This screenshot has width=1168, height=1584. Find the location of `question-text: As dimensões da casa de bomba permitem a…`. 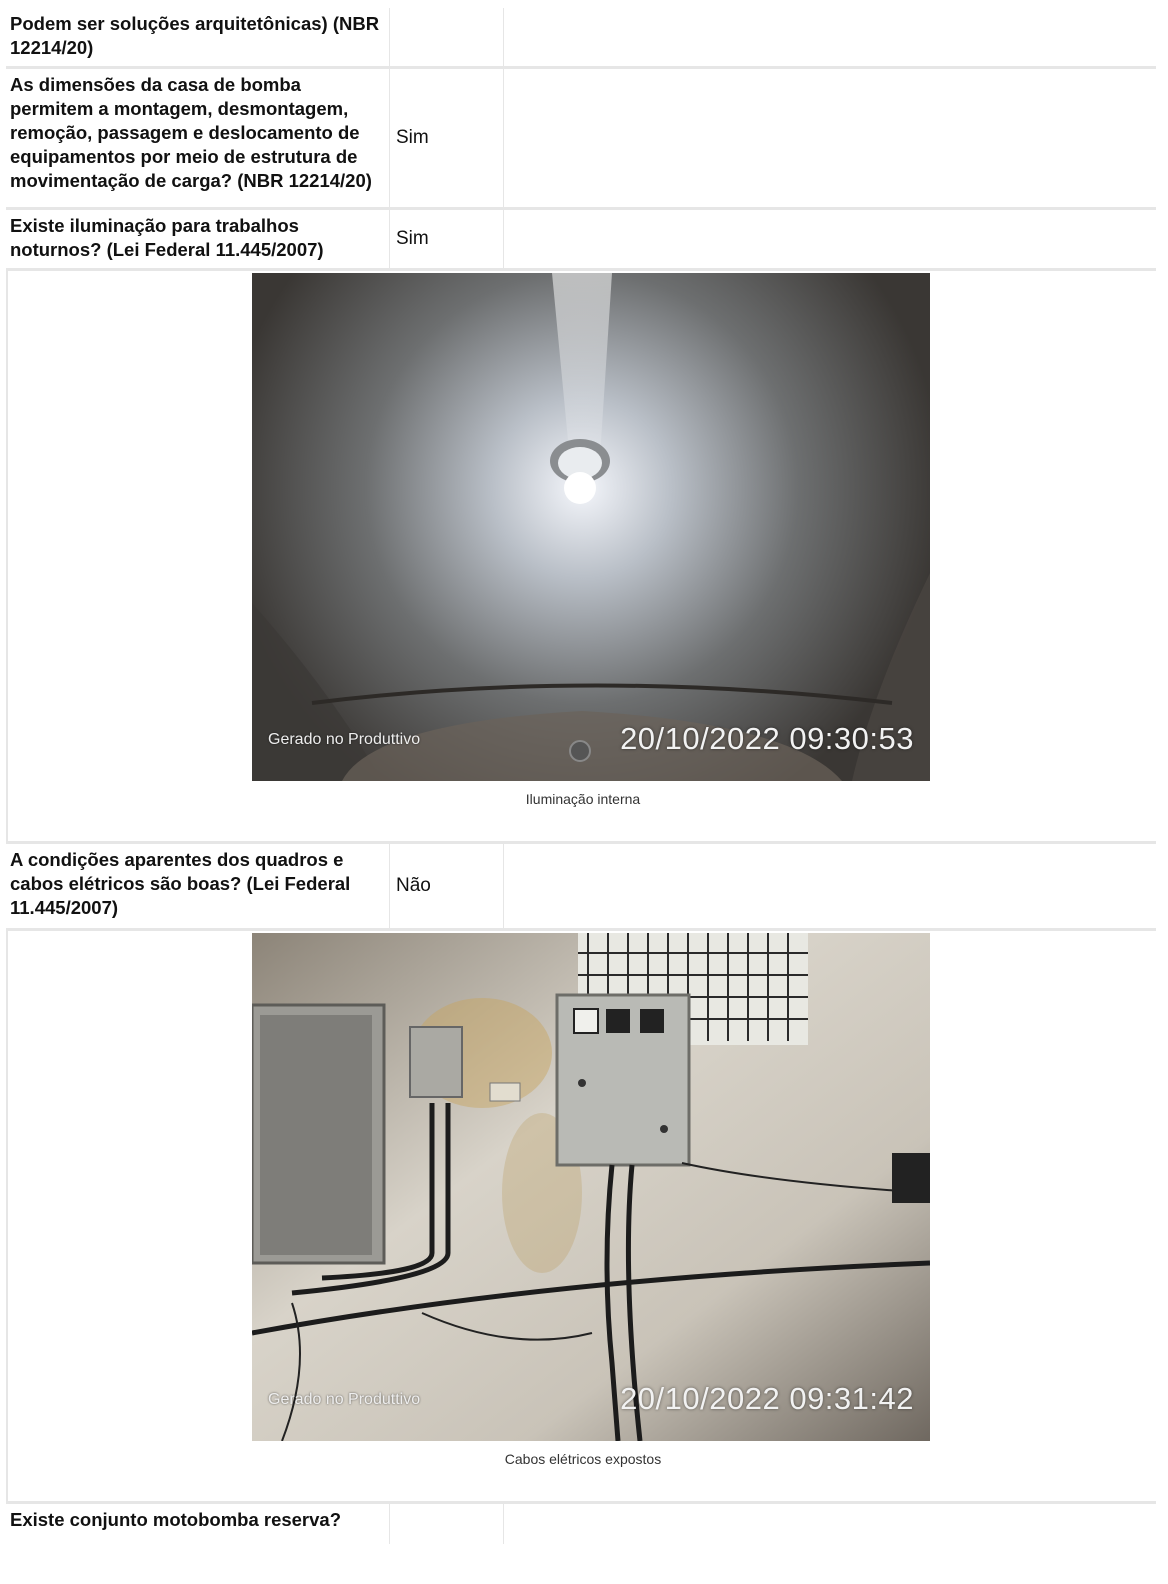

question-text: As dimensões da casa de bomba permitem a… is located at coordinates (198, 138).